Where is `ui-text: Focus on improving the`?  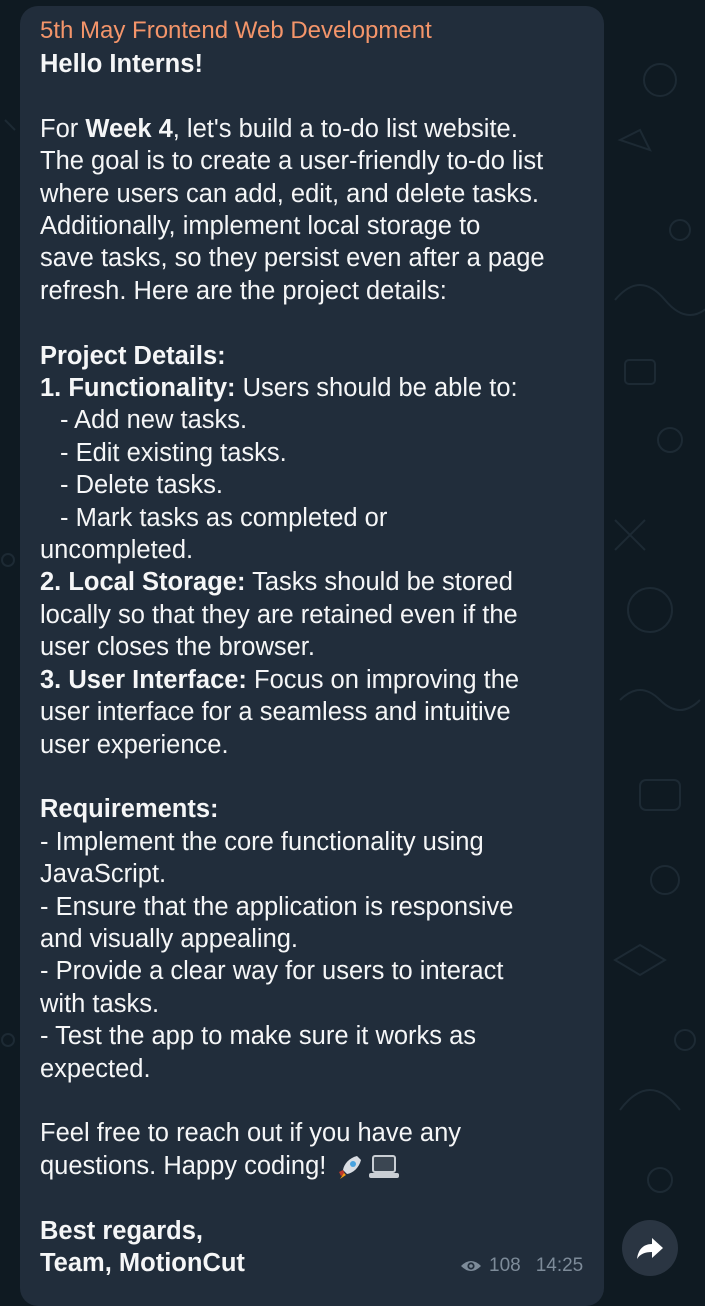 ui-text: Focus on improving the is located at coordinates (383, 679).